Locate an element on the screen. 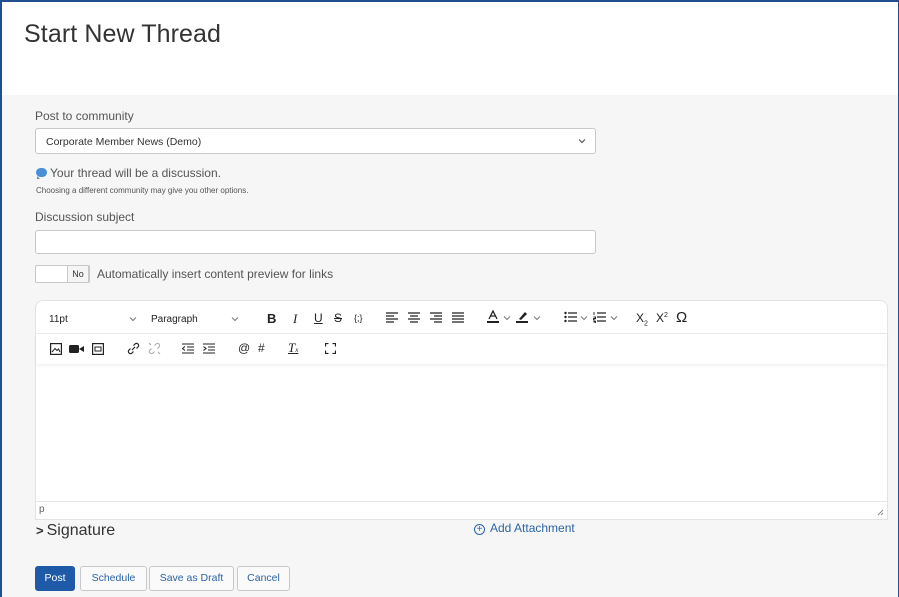 The image size is (899, 597). chevron-right-icon: > is located at coordinates (40, 530).